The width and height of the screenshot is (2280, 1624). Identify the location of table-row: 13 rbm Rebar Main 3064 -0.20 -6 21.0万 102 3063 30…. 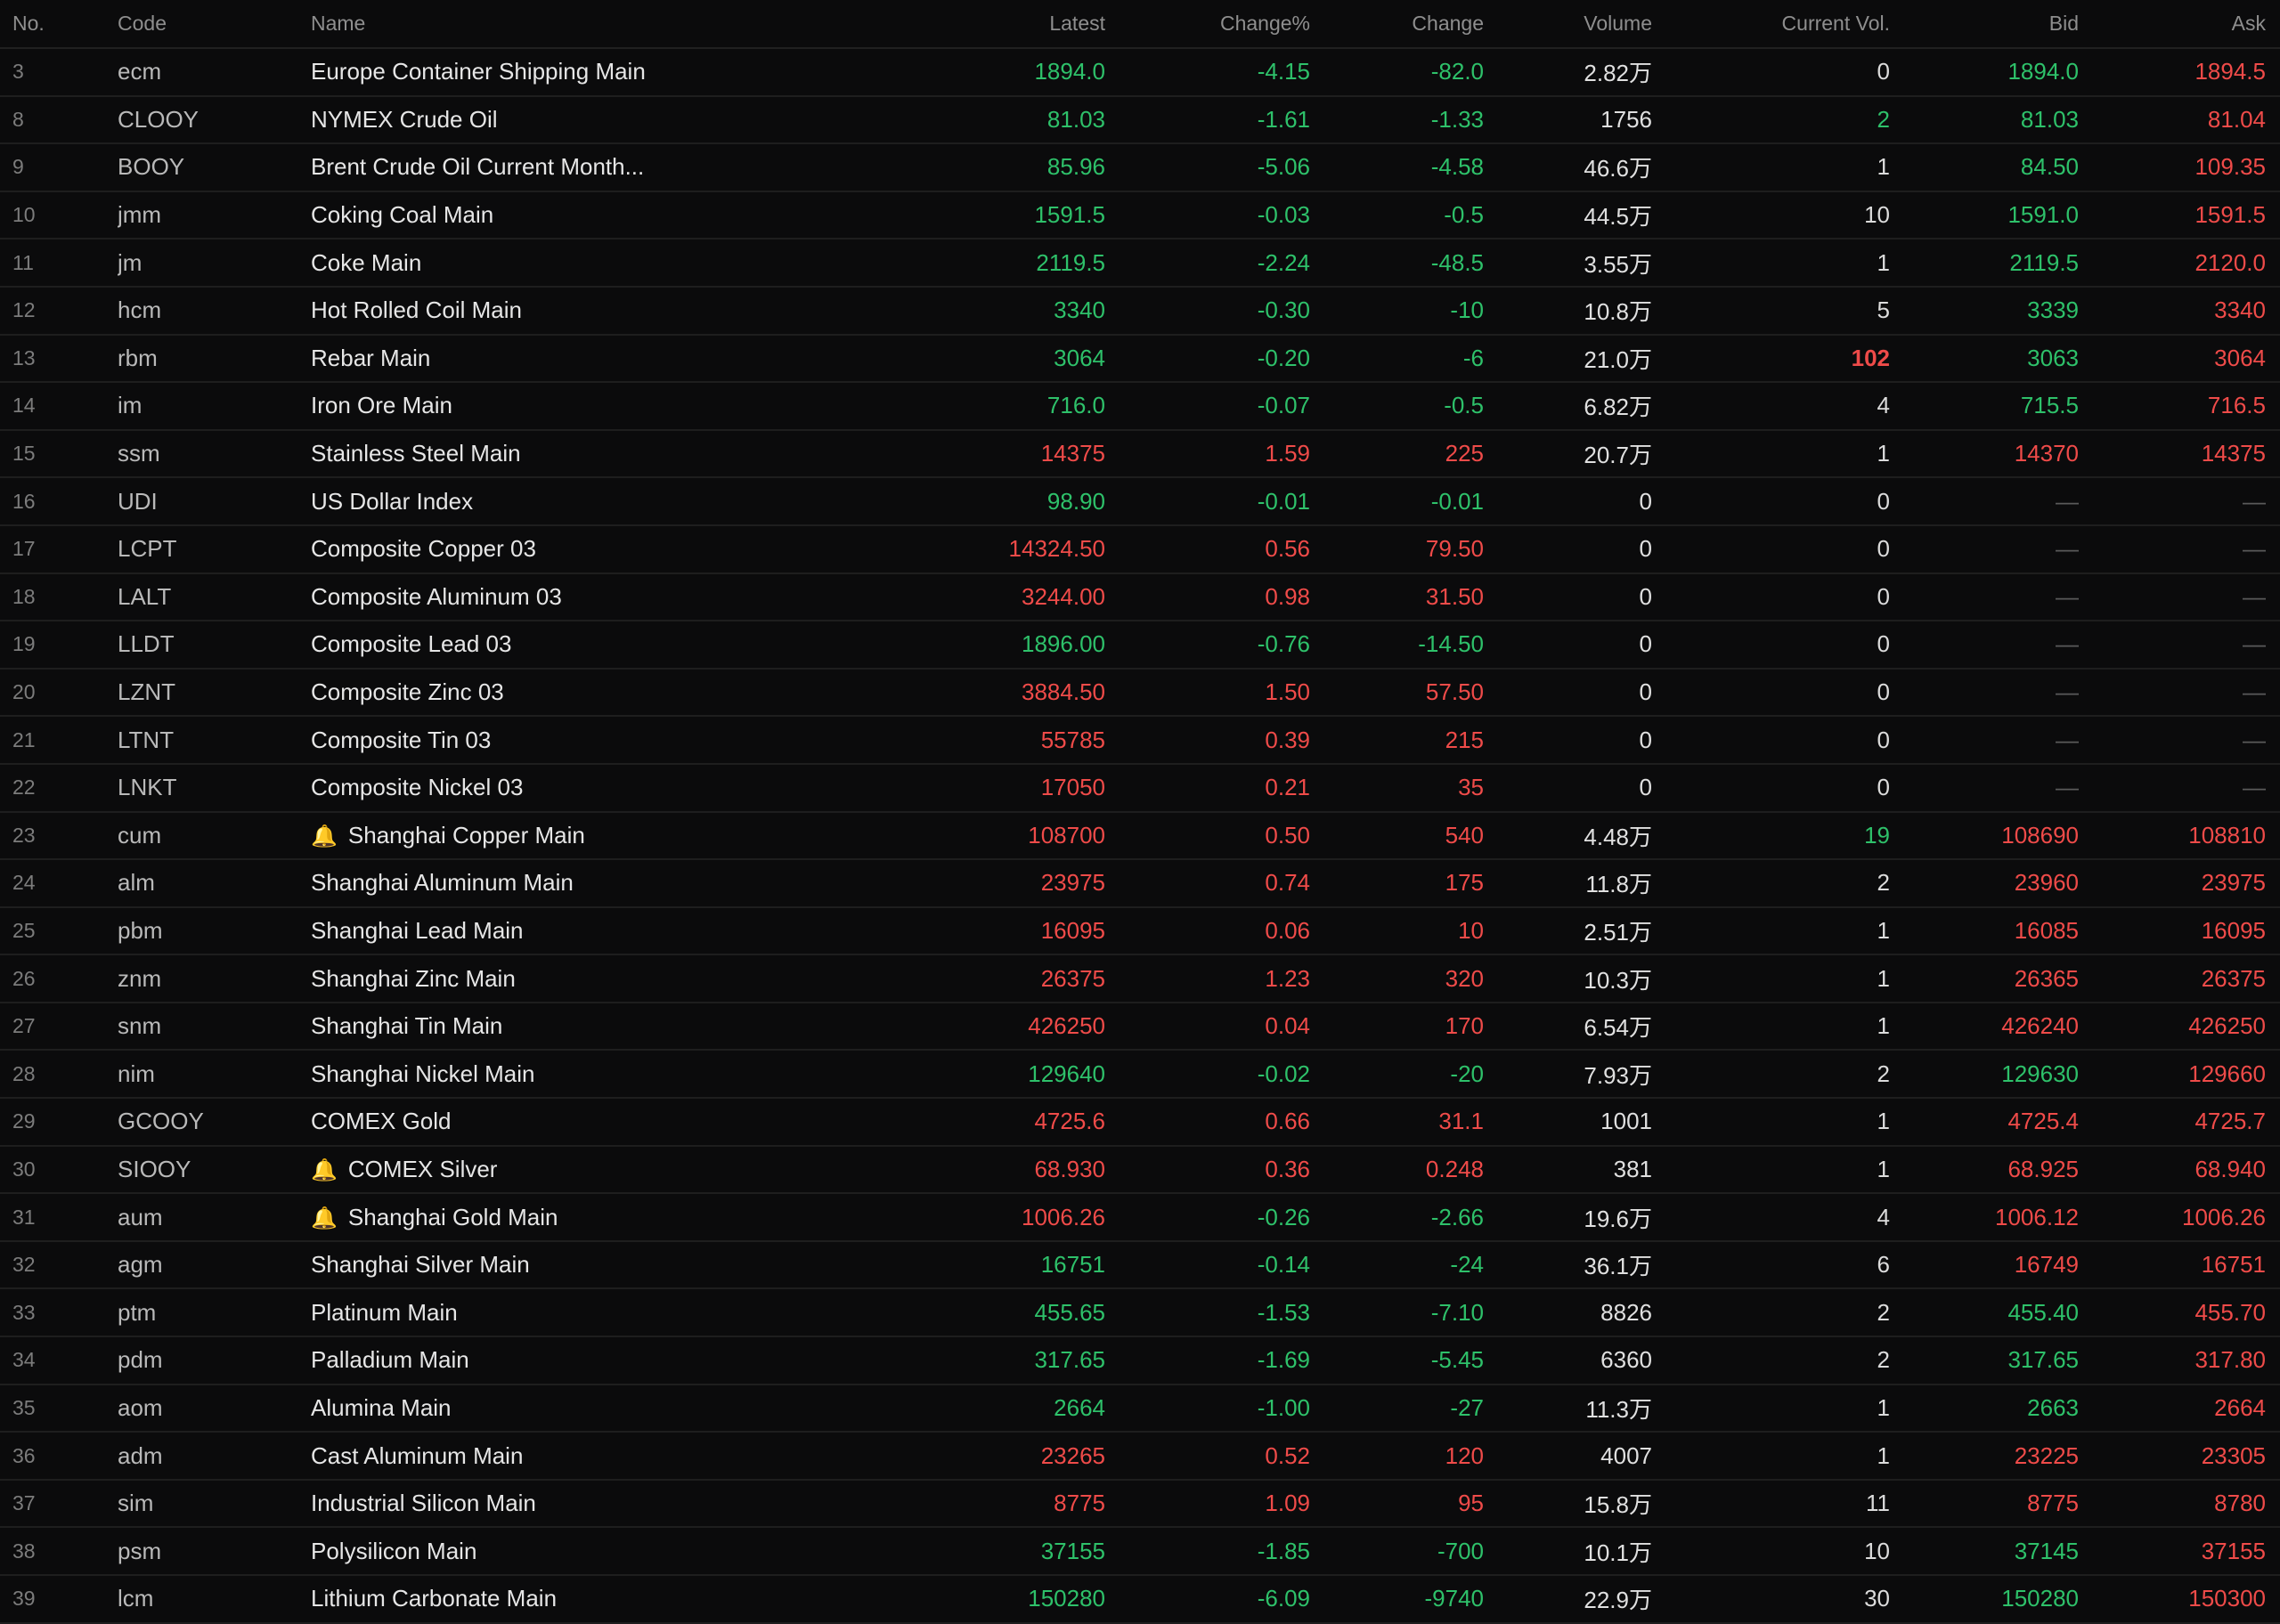
(1140, 360).